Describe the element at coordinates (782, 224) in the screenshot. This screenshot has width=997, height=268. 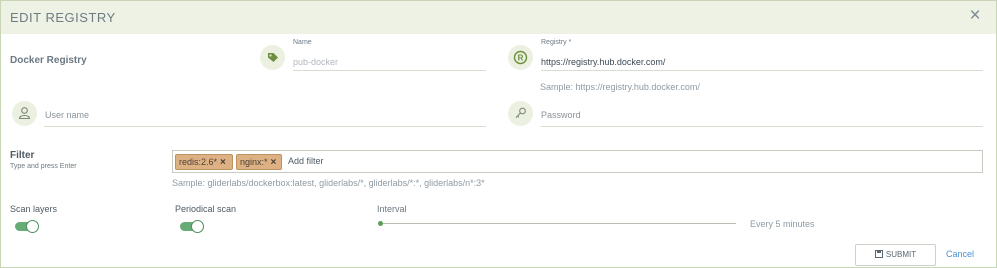
I see `interval-value: Every 5 minutes` at that location.